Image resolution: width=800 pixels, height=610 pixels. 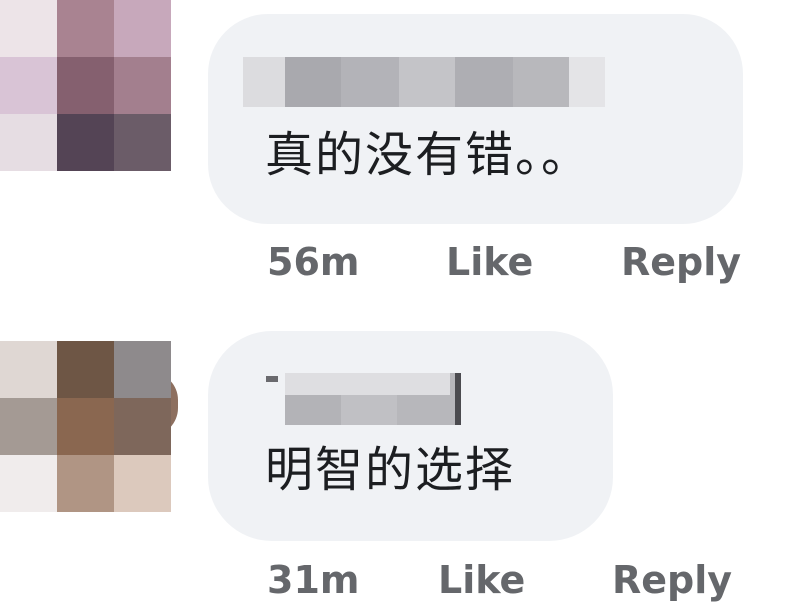 I want to click on author-name-blurred, so click(x=424, y=82).